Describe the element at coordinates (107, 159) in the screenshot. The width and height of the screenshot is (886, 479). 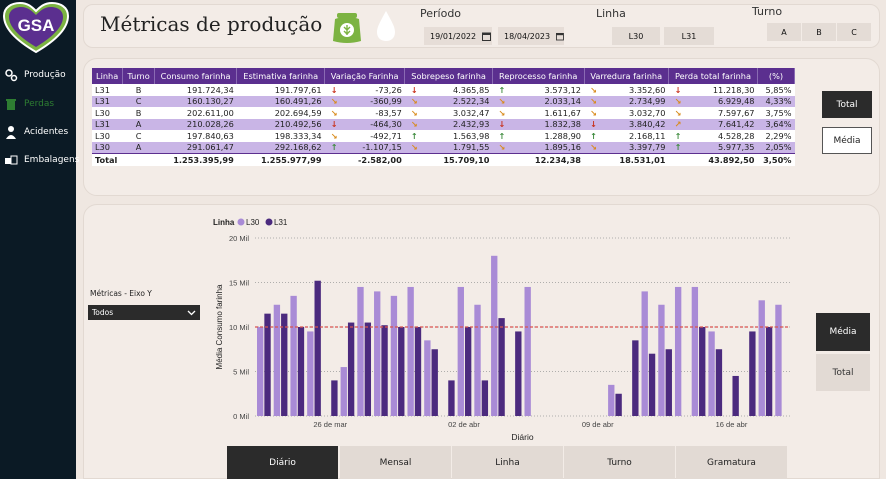
I see `total-label-cell: Total` at that location.